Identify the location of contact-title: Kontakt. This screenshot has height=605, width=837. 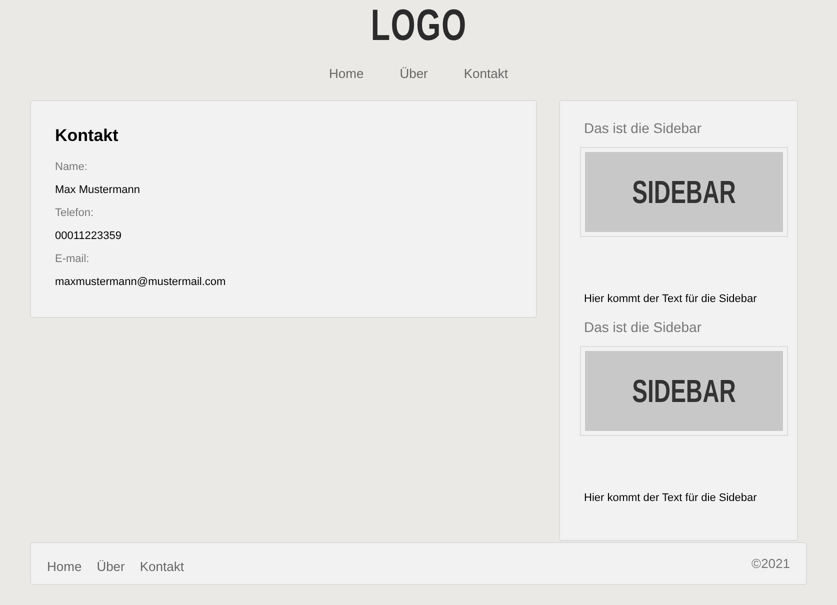
(87, 136).